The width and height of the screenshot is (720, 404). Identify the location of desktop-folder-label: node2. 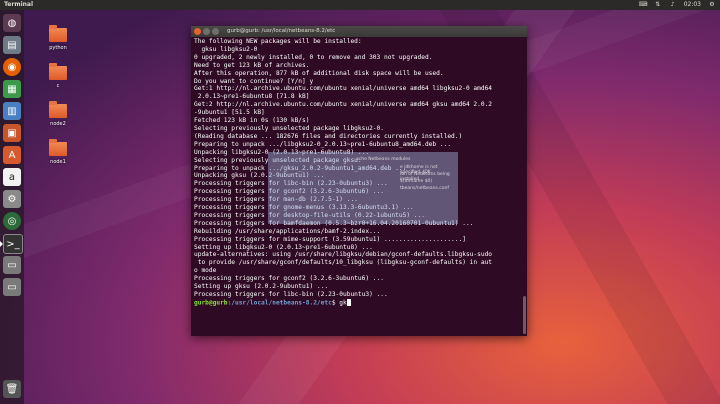
(58, 124).